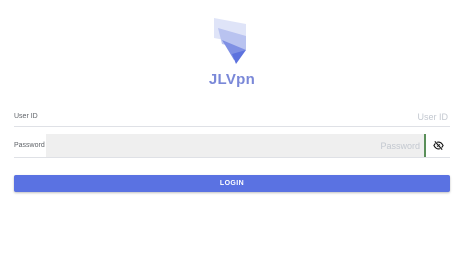  I want to click on password-input, so click(236, 145).